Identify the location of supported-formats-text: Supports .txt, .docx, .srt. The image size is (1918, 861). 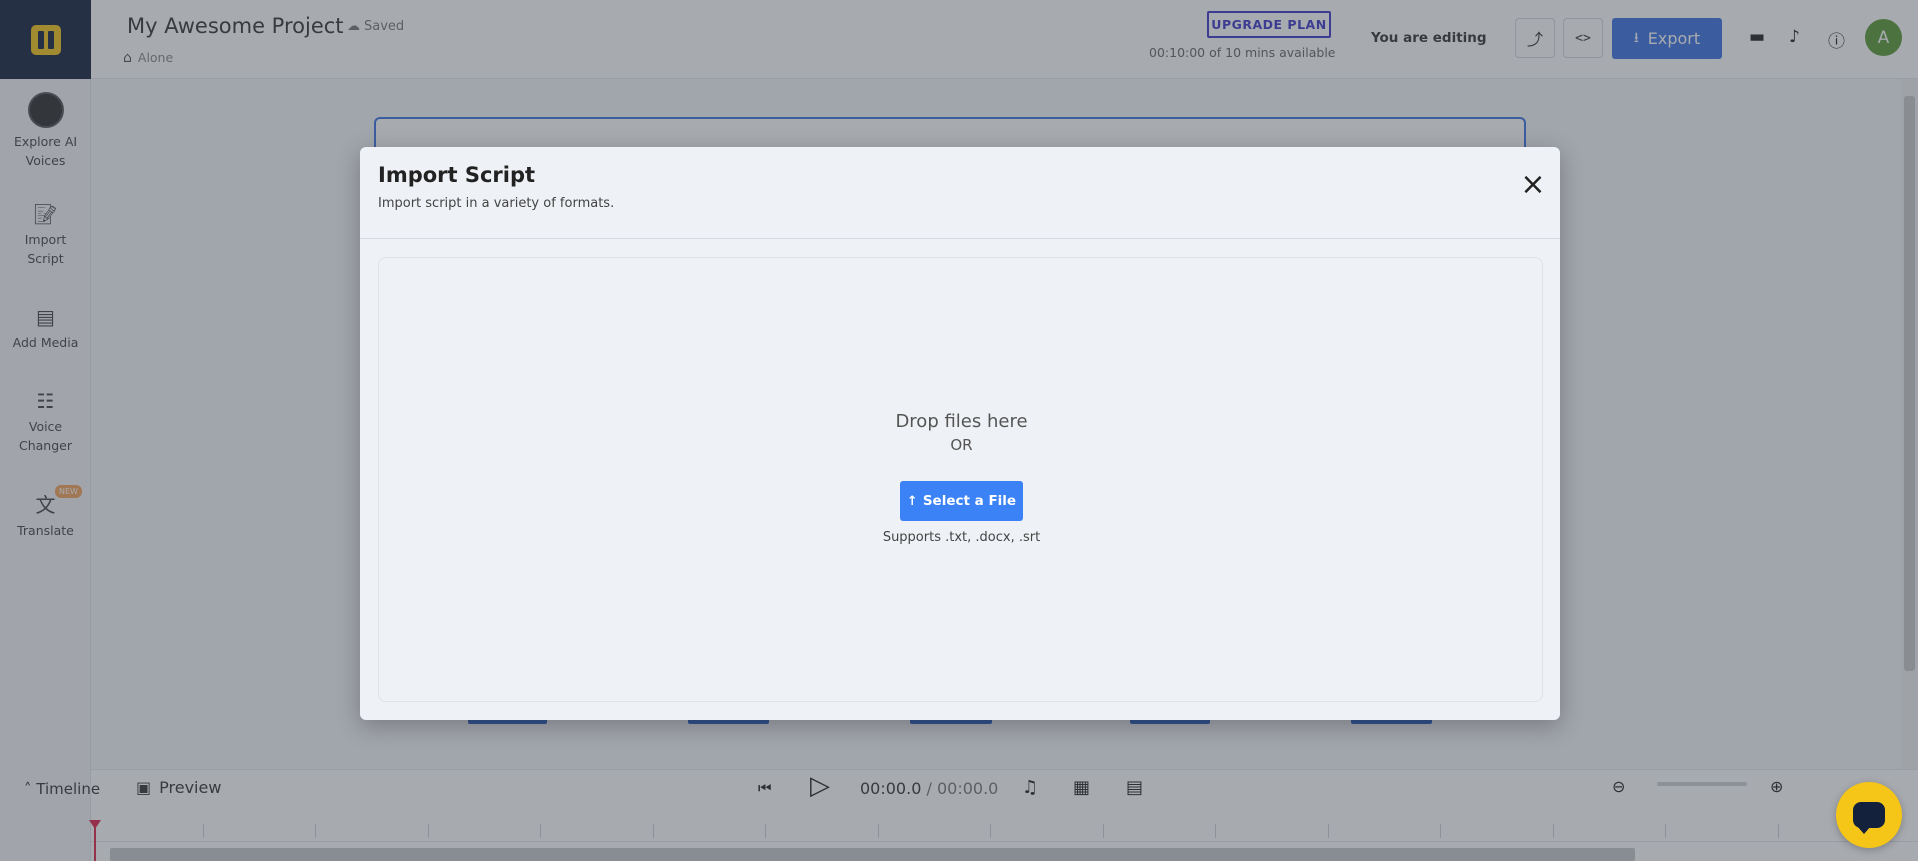
(961, 537).